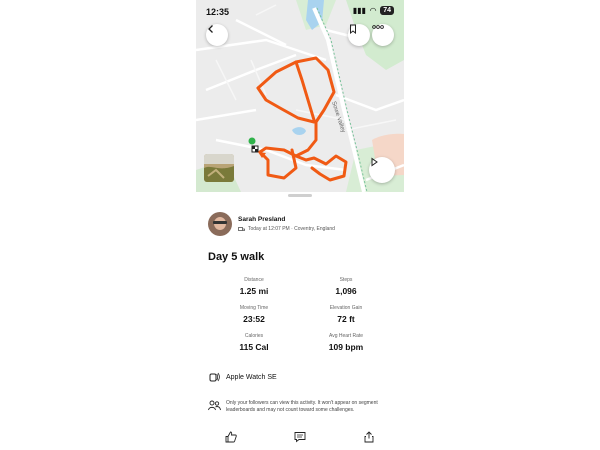 Image resolution: width=600 pixels, height=450 pixels. What do you see at coordinates (353, 29) in the screenshot?
I see `bookmark-icon` at bounding box center [353, 29].